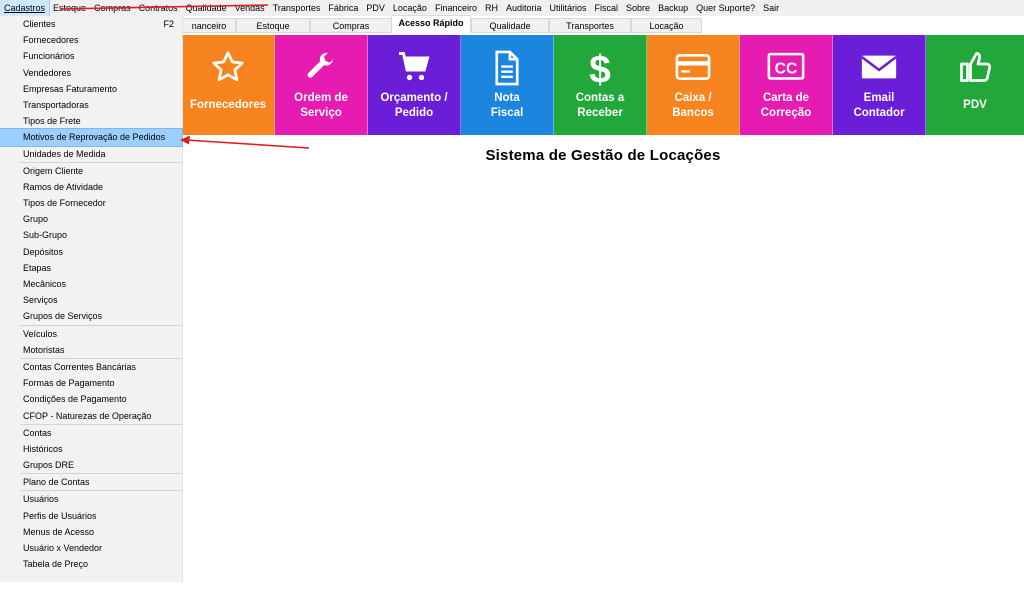 The width and height of the screenshot is (1024, 597). Describe the element at coordinates (91, 284) in the screenshot. I see `menu-item-mecanicos: Mecânicos` at that location.